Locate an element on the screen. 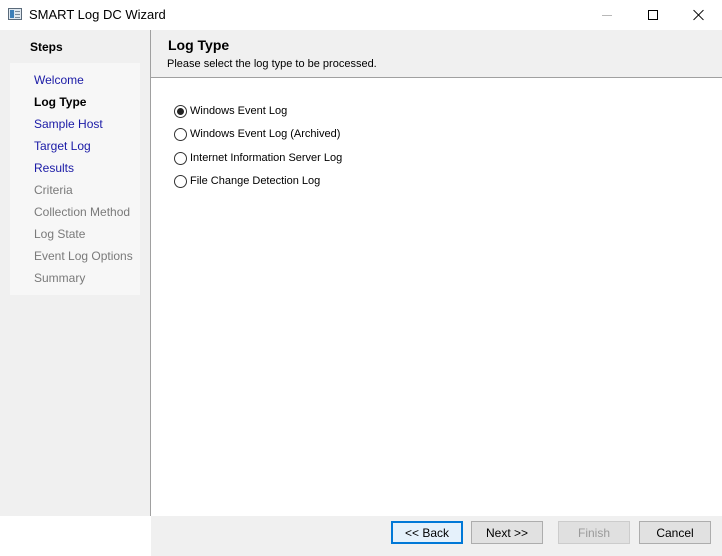  step-log-type: Log Type is located at coordinates (60, 102).